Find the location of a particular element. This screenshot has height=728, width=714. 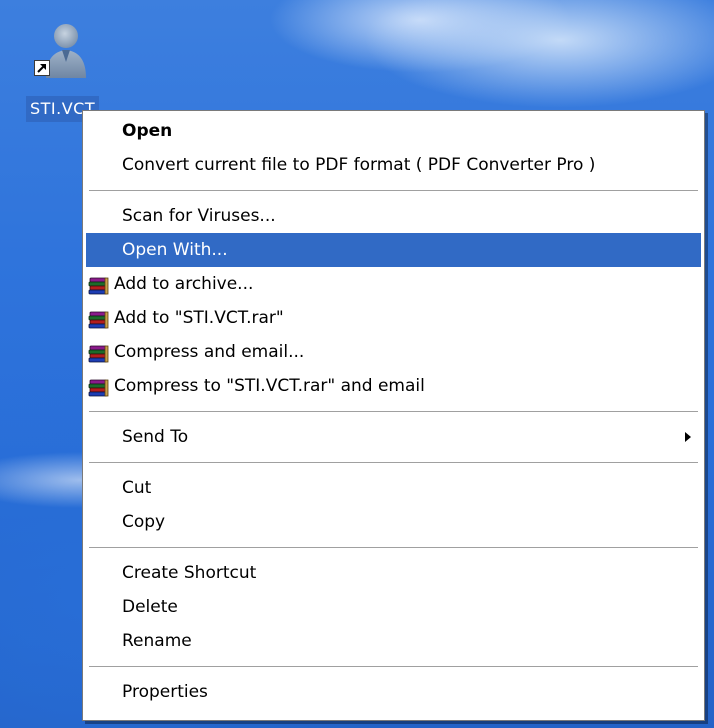

menu-item-create-shortcut: Create Shortcut is located at coordinates (393, 573).